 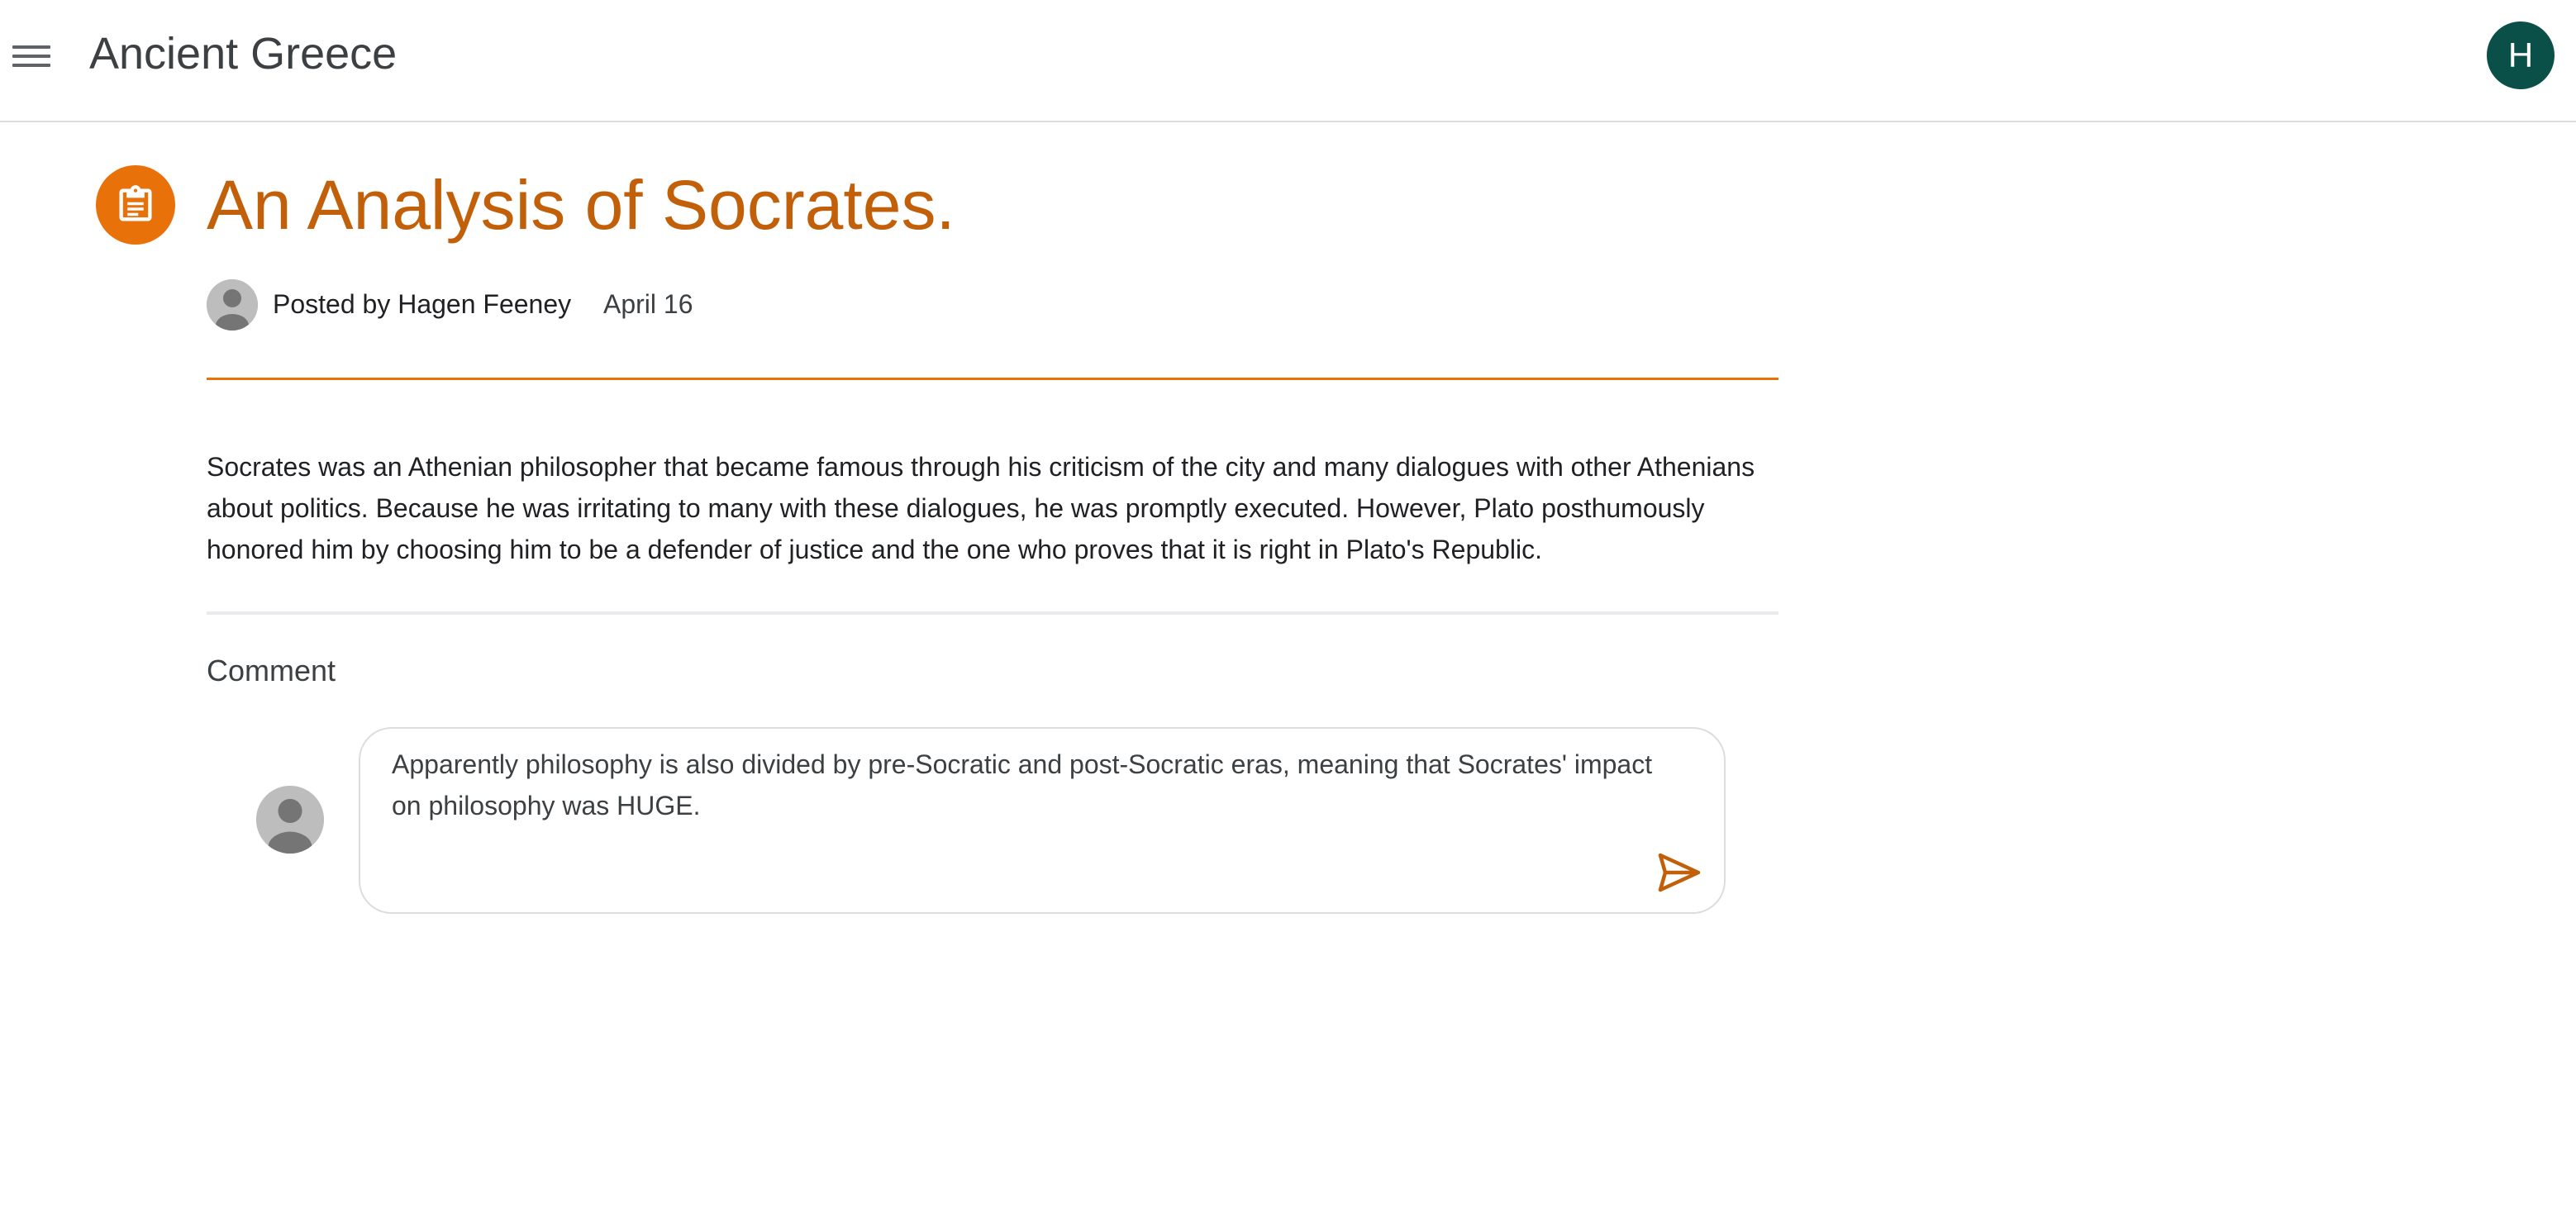 I want to click on commenter-avatar, so click(x=290, y=820).